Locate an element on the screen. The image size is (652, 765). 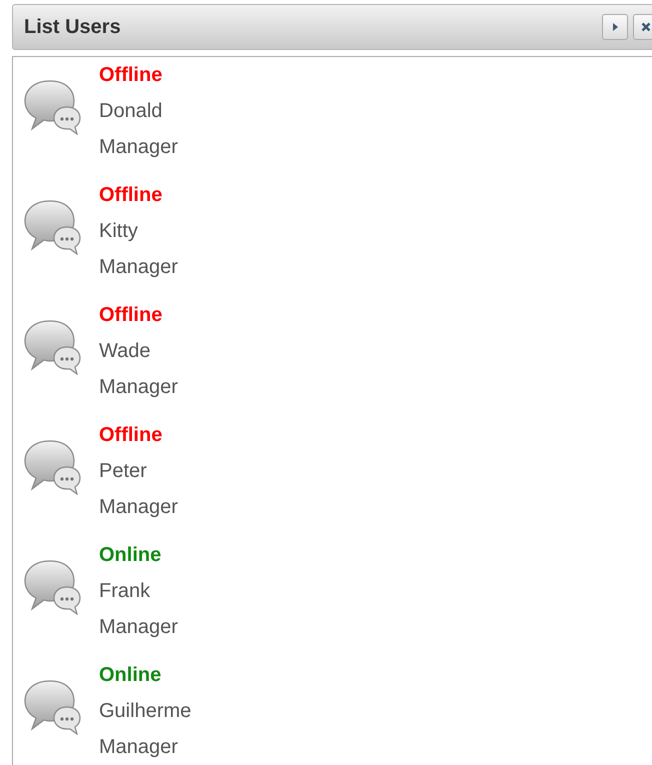
user-name: Guilherme is located at coordinates (145, 711).